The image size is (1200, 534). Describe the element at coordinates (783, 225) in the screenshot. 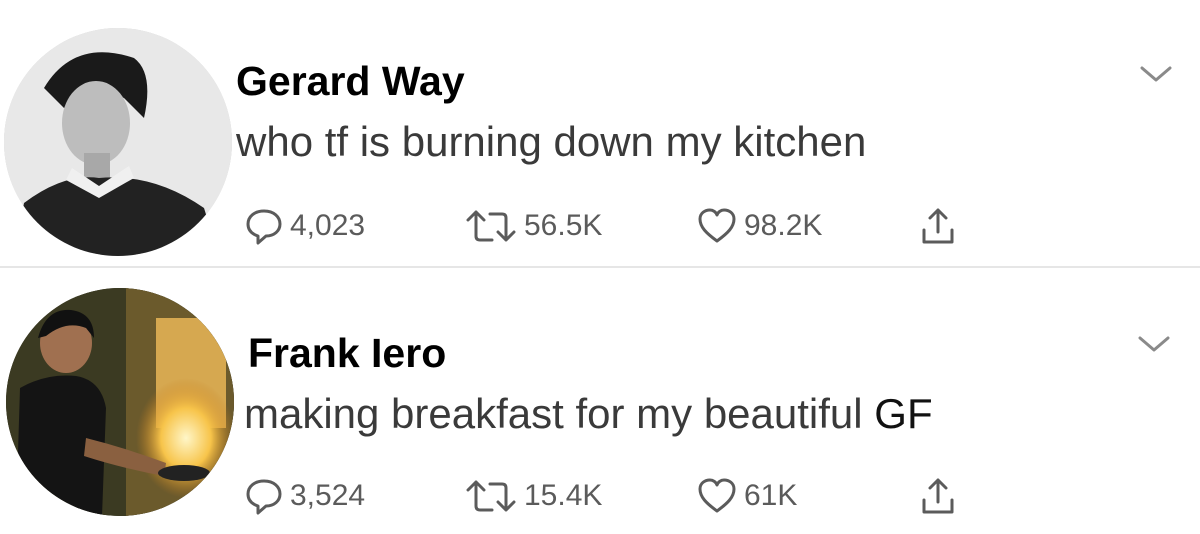

I see `like-count: 98.2K` at that location.